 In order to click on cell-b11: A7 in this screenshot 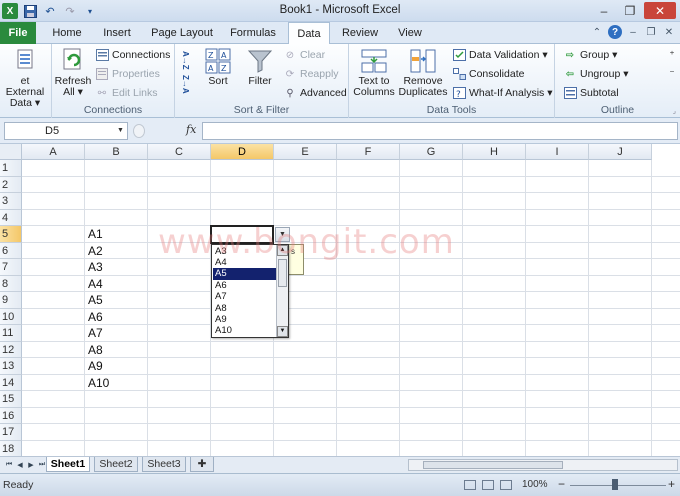, I will do `click(95, 333)`.